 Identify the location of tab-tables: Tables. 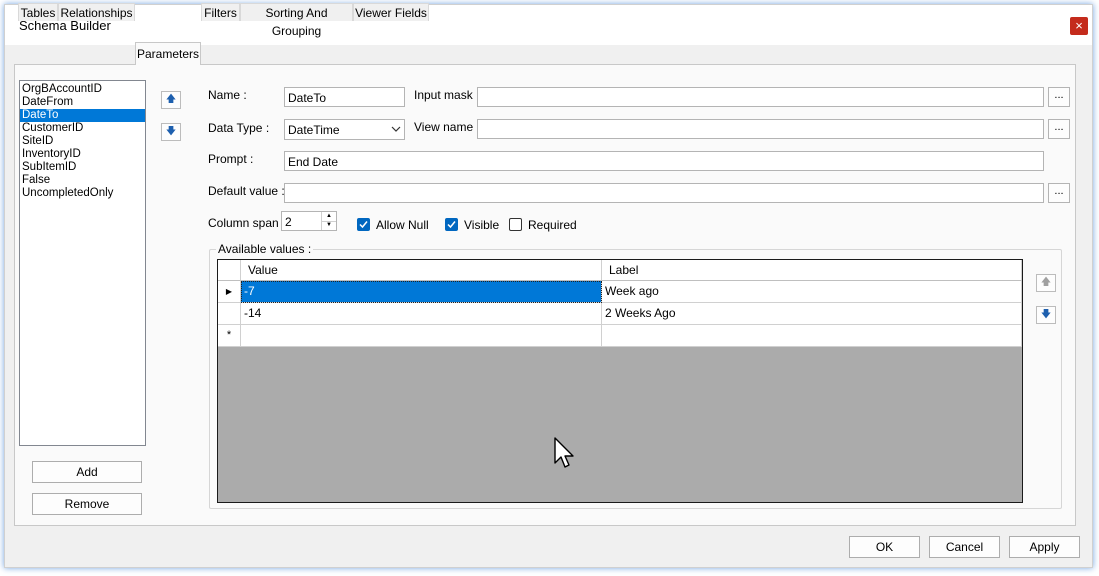
(38, 12).